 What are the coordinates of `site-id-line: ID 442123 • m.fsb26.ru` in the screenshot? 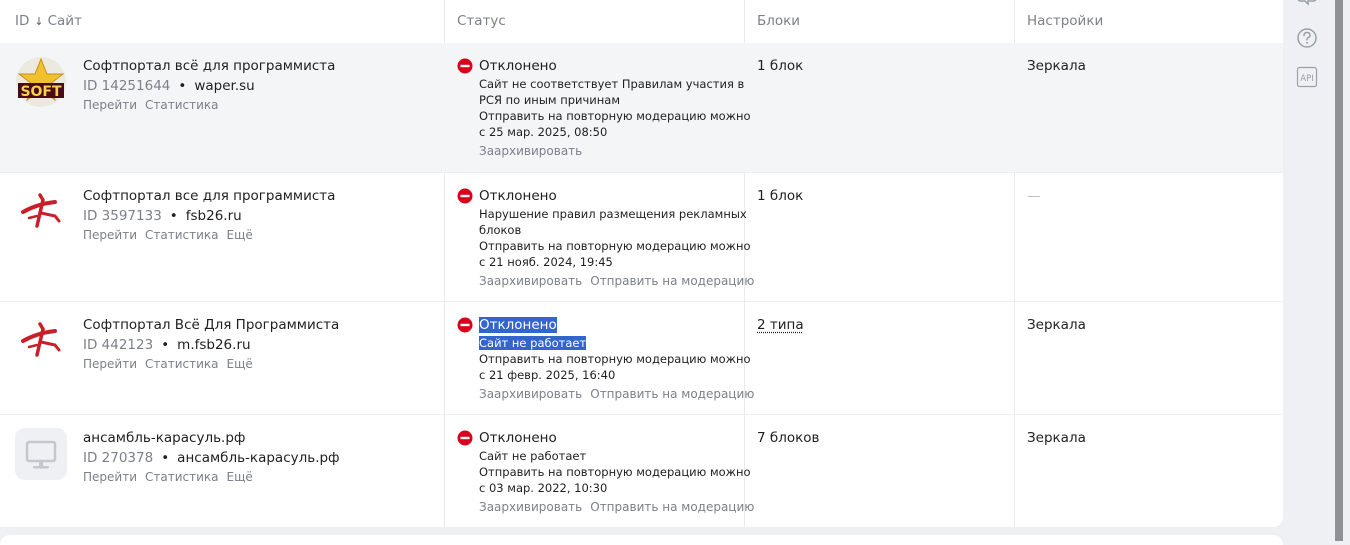 It's located at (167, 345).